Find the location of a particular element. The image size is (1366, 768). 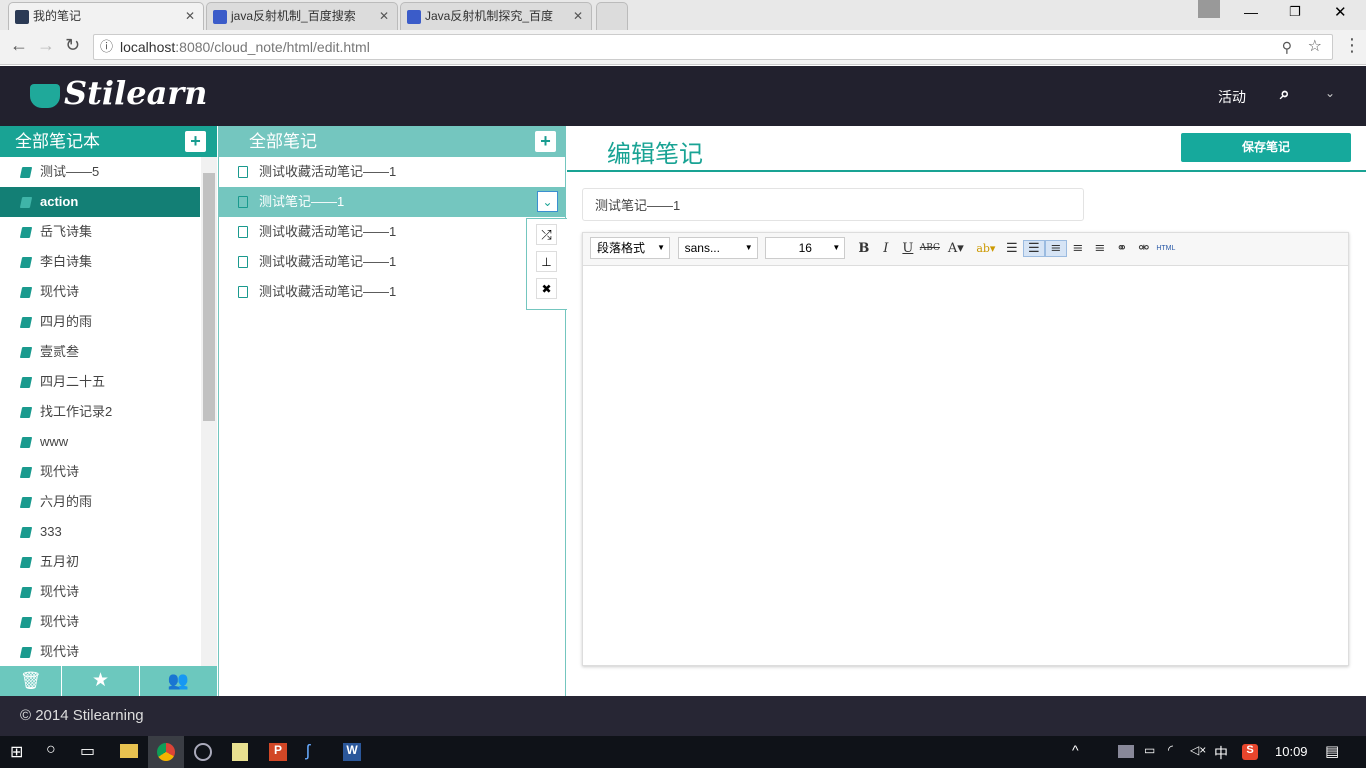

powerpoint-icon: P is located at coordinates (278, 752).